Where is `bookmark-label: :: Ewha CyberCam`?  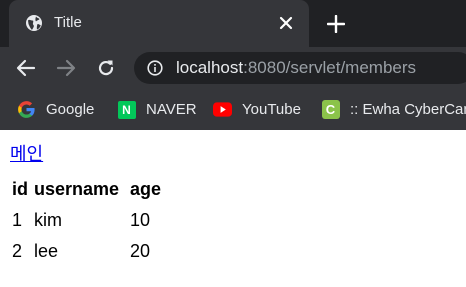
bookmark-label: :: Ewha CyberCam is located at coordinates (408, 109).